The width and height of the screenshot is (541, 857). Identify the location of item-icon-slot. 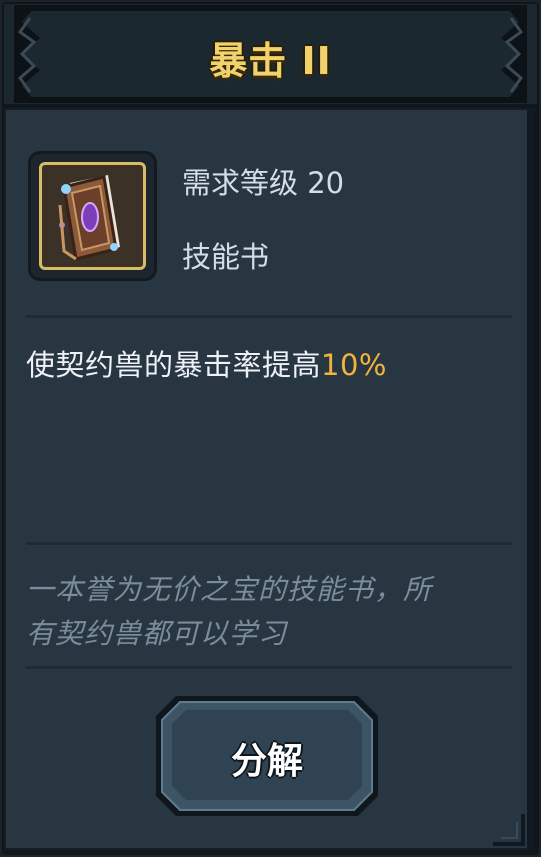
(92, 216).